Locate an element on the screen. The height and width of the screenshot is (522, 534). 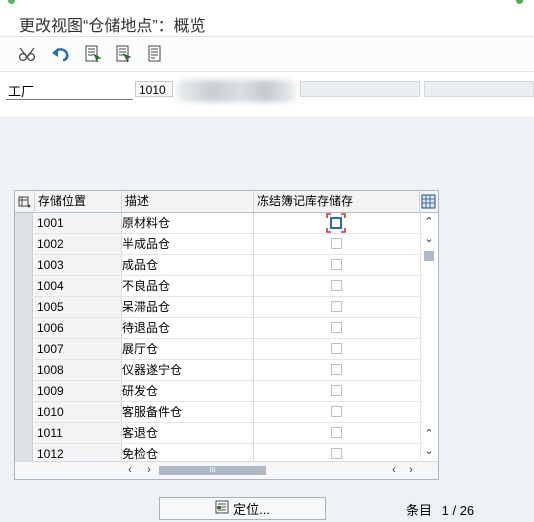
table-row: 1006 待退品仓 is located at coordinates (217, 328).